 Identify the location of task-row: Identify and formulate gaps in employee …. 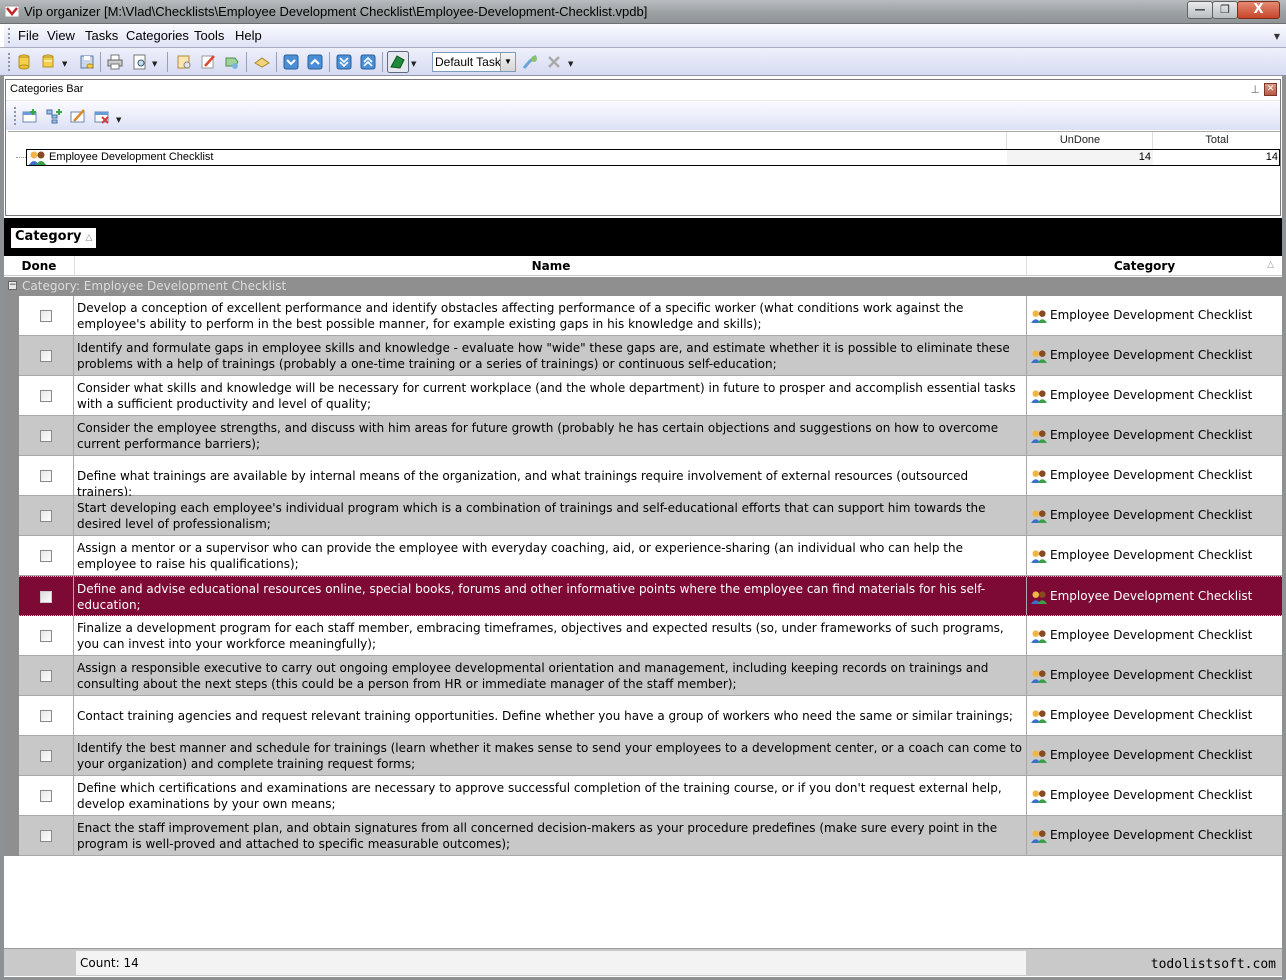
(650, 356).